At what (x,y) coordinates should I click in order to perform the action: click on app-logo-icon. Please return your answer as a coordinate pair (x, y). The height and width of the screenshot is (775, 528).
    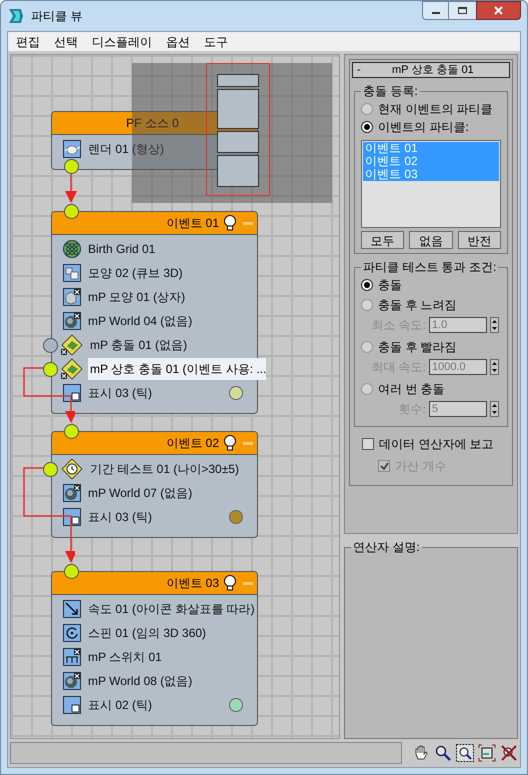
    Looking at the image, I should click on (16, 16).